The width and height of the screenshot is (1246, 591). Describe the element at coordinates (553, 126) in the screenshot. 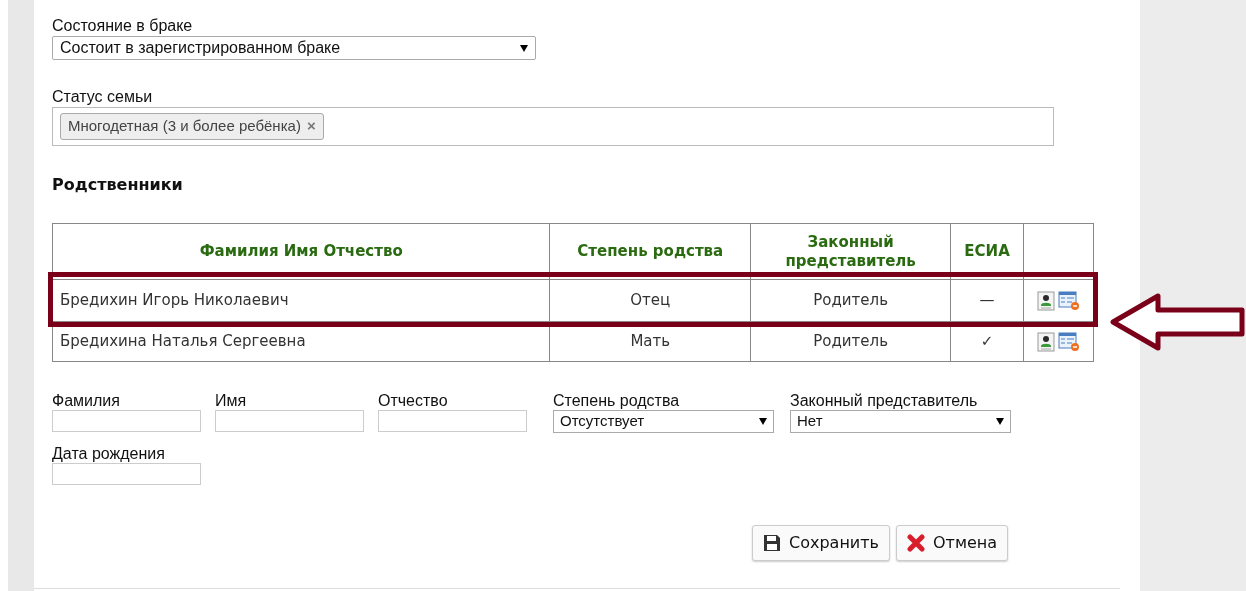

I see `tag-input-field: Многодетная (3 и более ребёнка) ×` at that location.